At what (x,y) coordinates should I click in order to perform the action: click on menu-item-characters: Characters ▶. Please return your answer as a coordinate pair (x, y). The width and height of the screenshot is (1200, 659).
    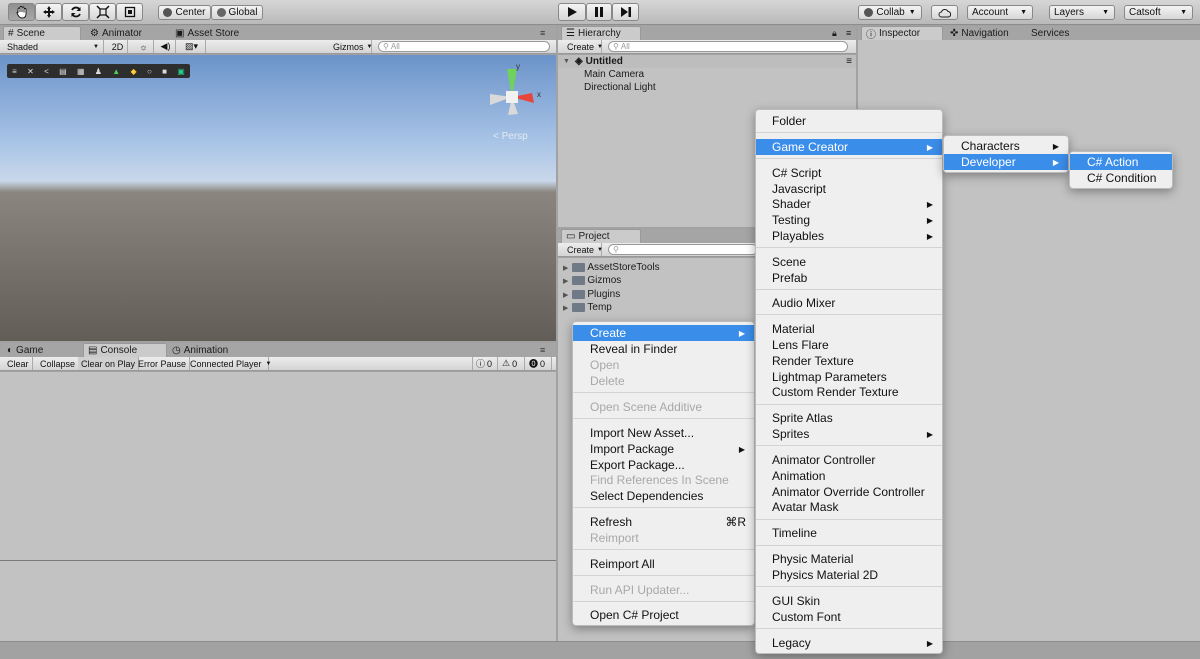
    Looking at the image, I should click on (1006, 146).